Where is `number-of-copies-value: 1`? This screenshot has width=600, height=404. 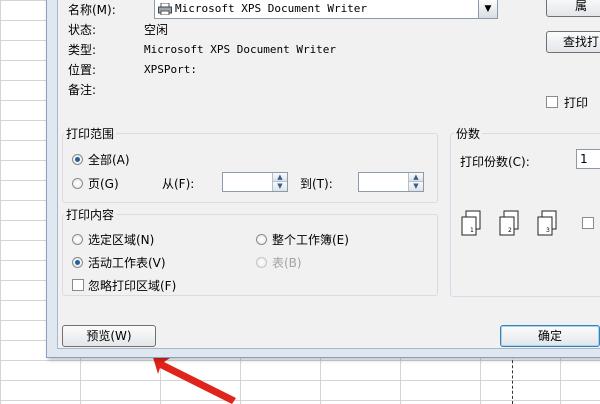 number-of-copies-value: 1 is located at coordinates (584, 159).